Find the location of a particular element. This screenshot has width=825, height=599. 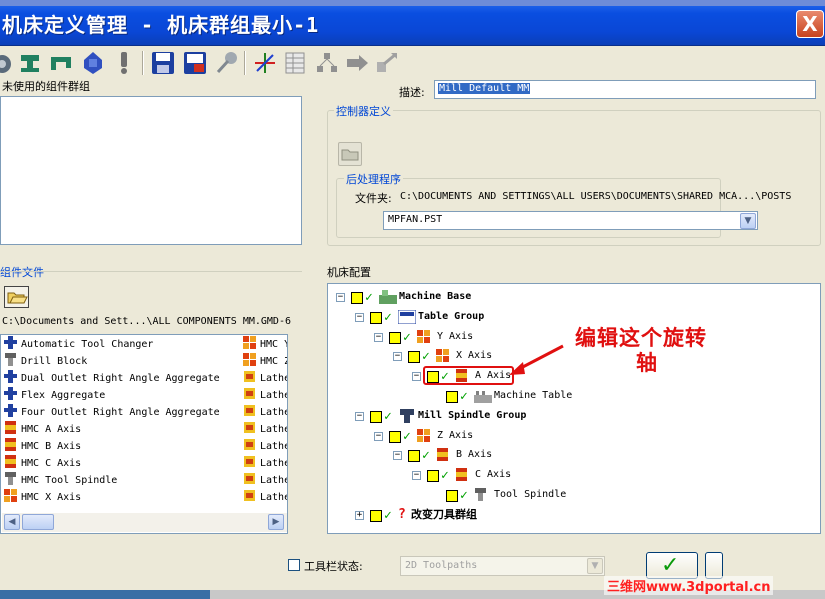

scroll-thumb is located at coordinates (38, 522).